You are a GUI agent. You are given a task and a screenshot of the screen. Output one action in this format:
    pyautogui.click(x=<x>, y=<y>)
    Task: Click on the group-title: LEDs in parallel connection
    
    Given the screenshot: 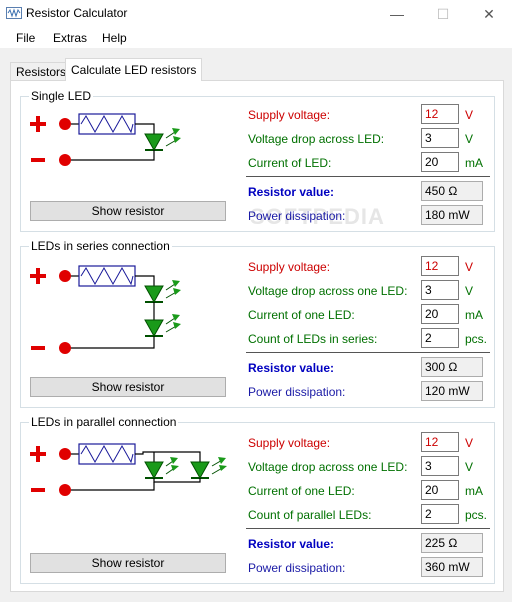 What is the action you would take?
    pyautogui.click(x=104, y=422)
    